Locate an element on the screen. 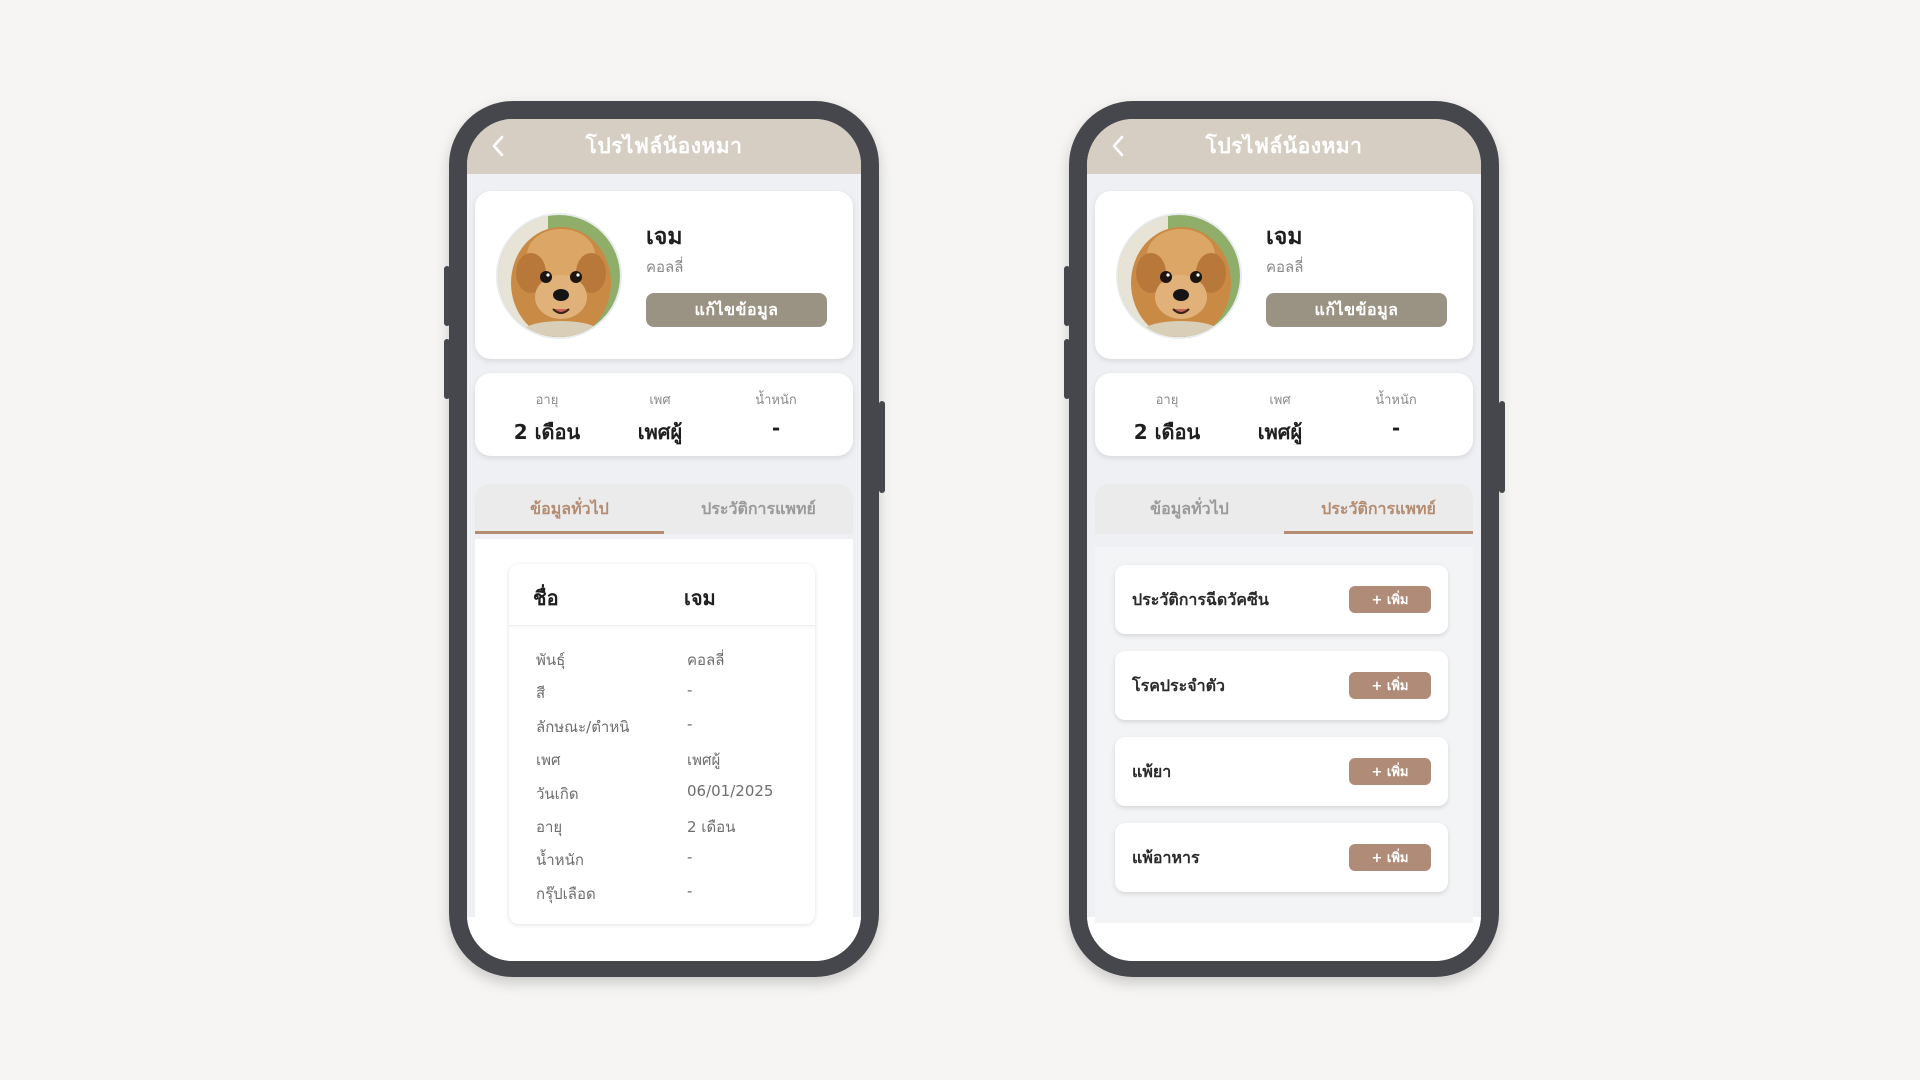 The width and height of the screenshot is (1920, 1080). info-row-breed: พันธุ์ คอลลี่ is located at coordinates (662, 660).